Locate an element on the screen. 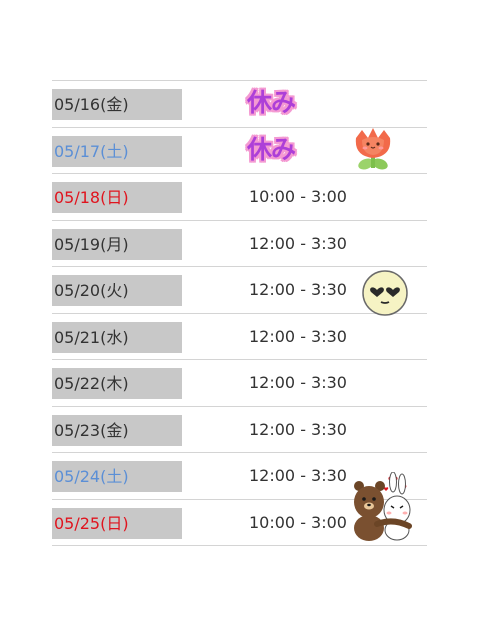 The width and height of the screenshot is (480, 640). date-label: 05/25(日) is located at coordinates (117, 523).